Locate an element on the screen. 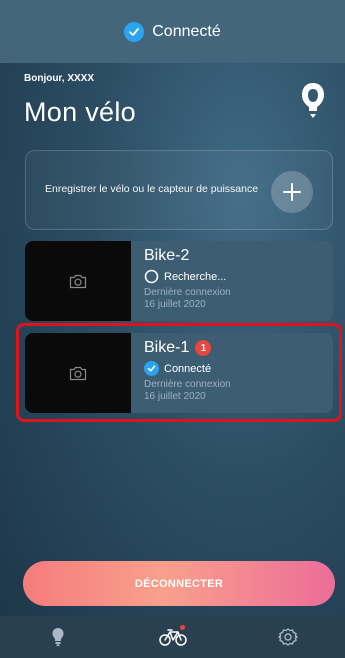  connection-status-label: Connecté is located at coordinates (186, 31).